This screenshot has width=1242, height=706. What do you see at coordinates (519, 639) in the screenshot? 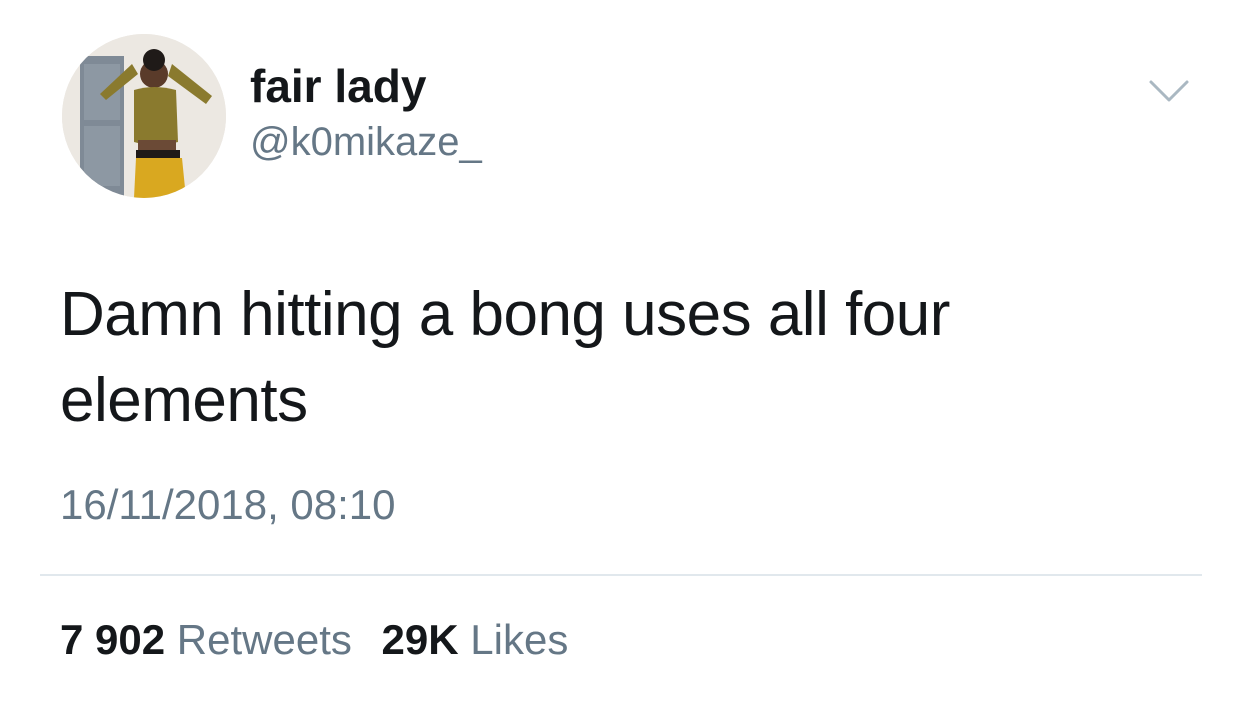
I see `likes-label: Likes` at bounding box center [519, 639].